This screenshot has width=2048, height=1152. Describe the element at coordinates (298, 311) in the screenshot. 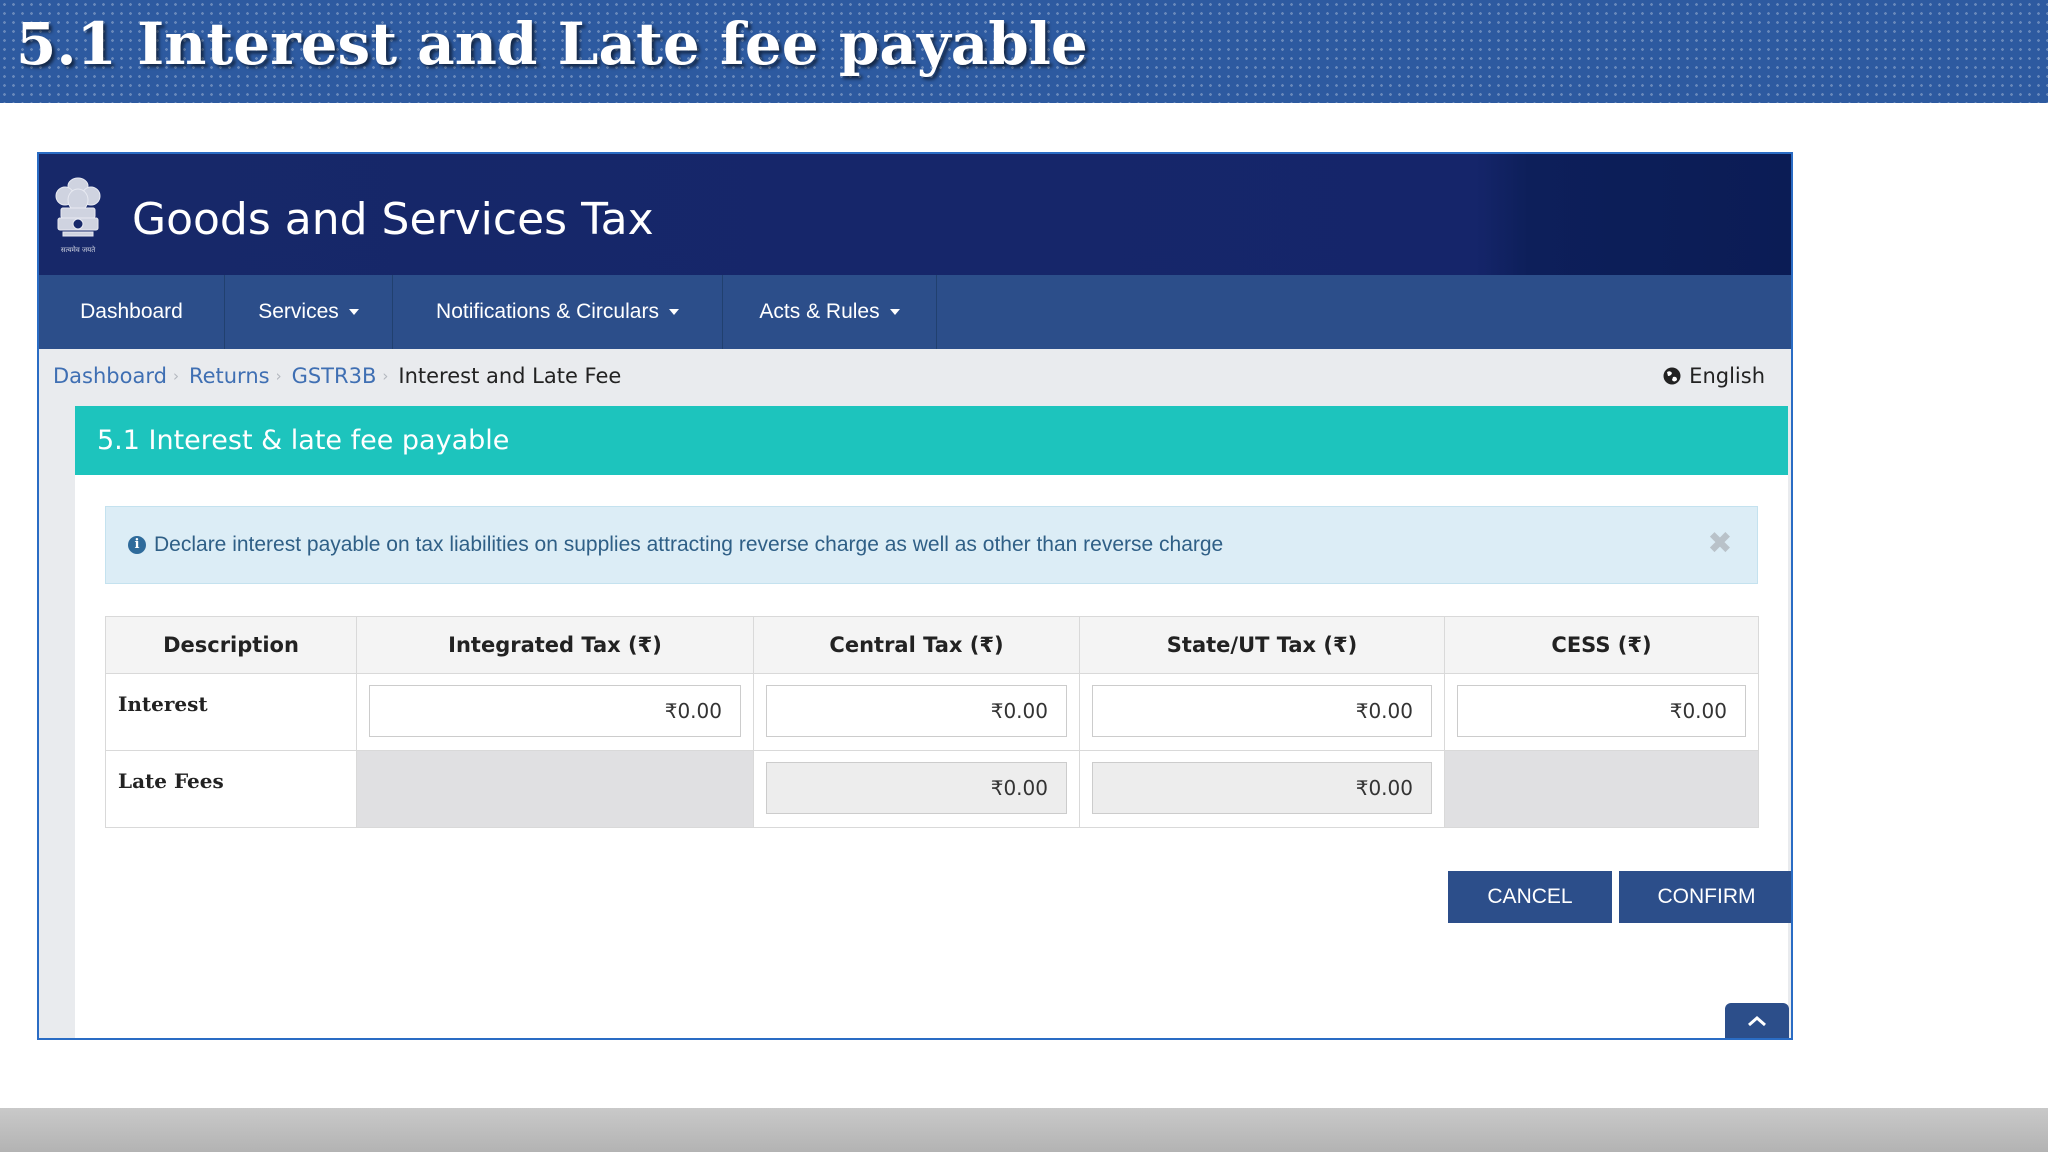

I see `nav-services-label: Services` at that location.